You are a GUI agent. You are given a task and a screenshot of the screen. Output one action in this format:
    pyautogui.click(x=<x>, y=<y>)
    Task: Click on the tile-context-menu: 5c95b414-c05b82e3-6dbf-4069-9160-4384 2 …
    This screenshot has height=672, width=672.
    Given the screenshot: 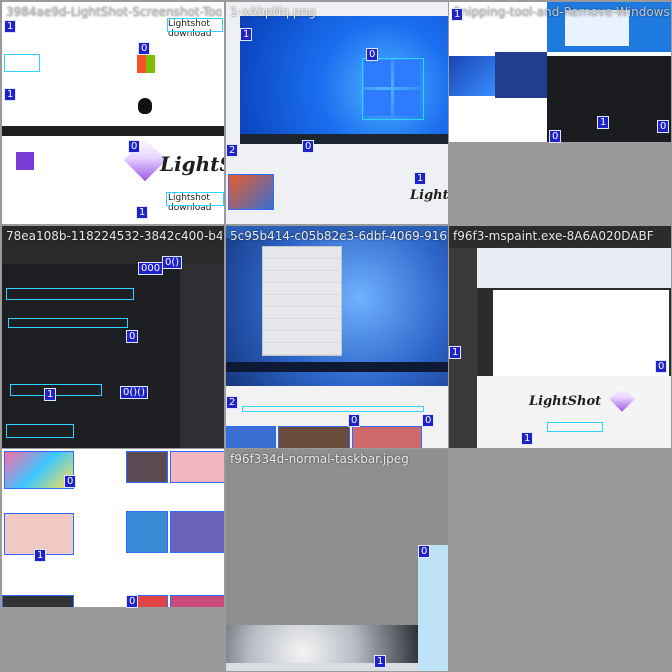 What is the action you would take?
    pyautogui.click(x=337, y=337)
    